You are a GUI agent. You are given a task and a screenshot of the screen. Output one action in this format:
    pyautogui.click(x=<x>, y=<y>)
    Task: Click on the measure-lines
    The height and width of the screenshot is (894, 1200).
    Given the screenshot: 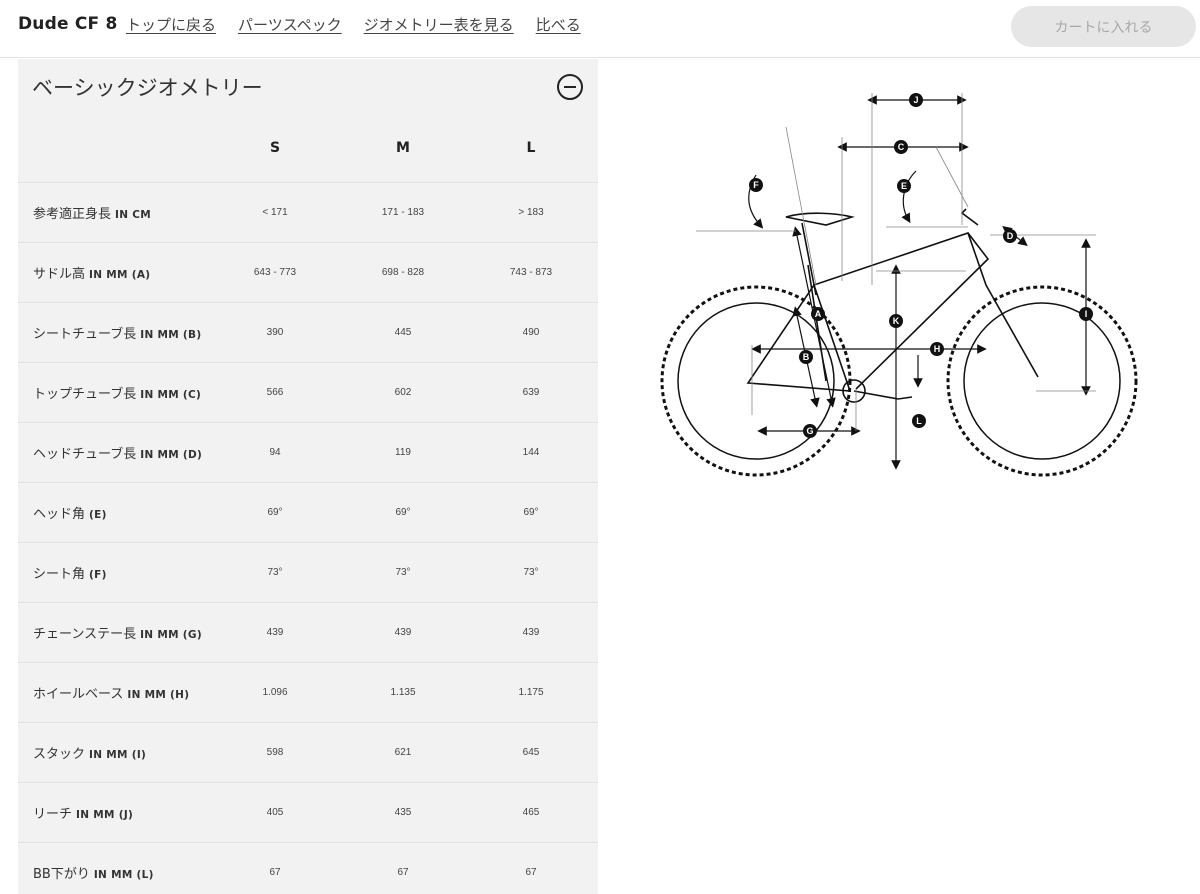 What is the action you would take?
    pyautogui.click(x=921, y=282)
    